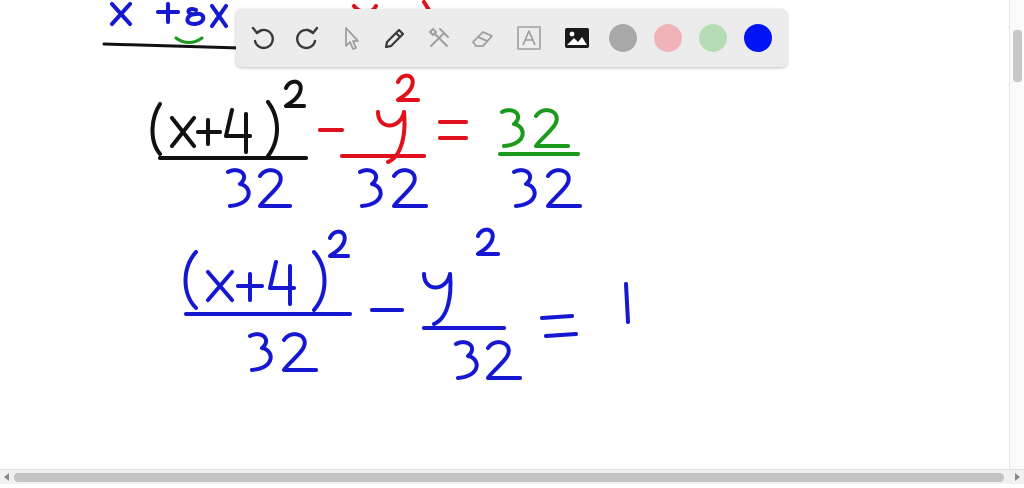 This screenshot has width=1024, height=488. I want to click on text-icon, so click(529, 38).